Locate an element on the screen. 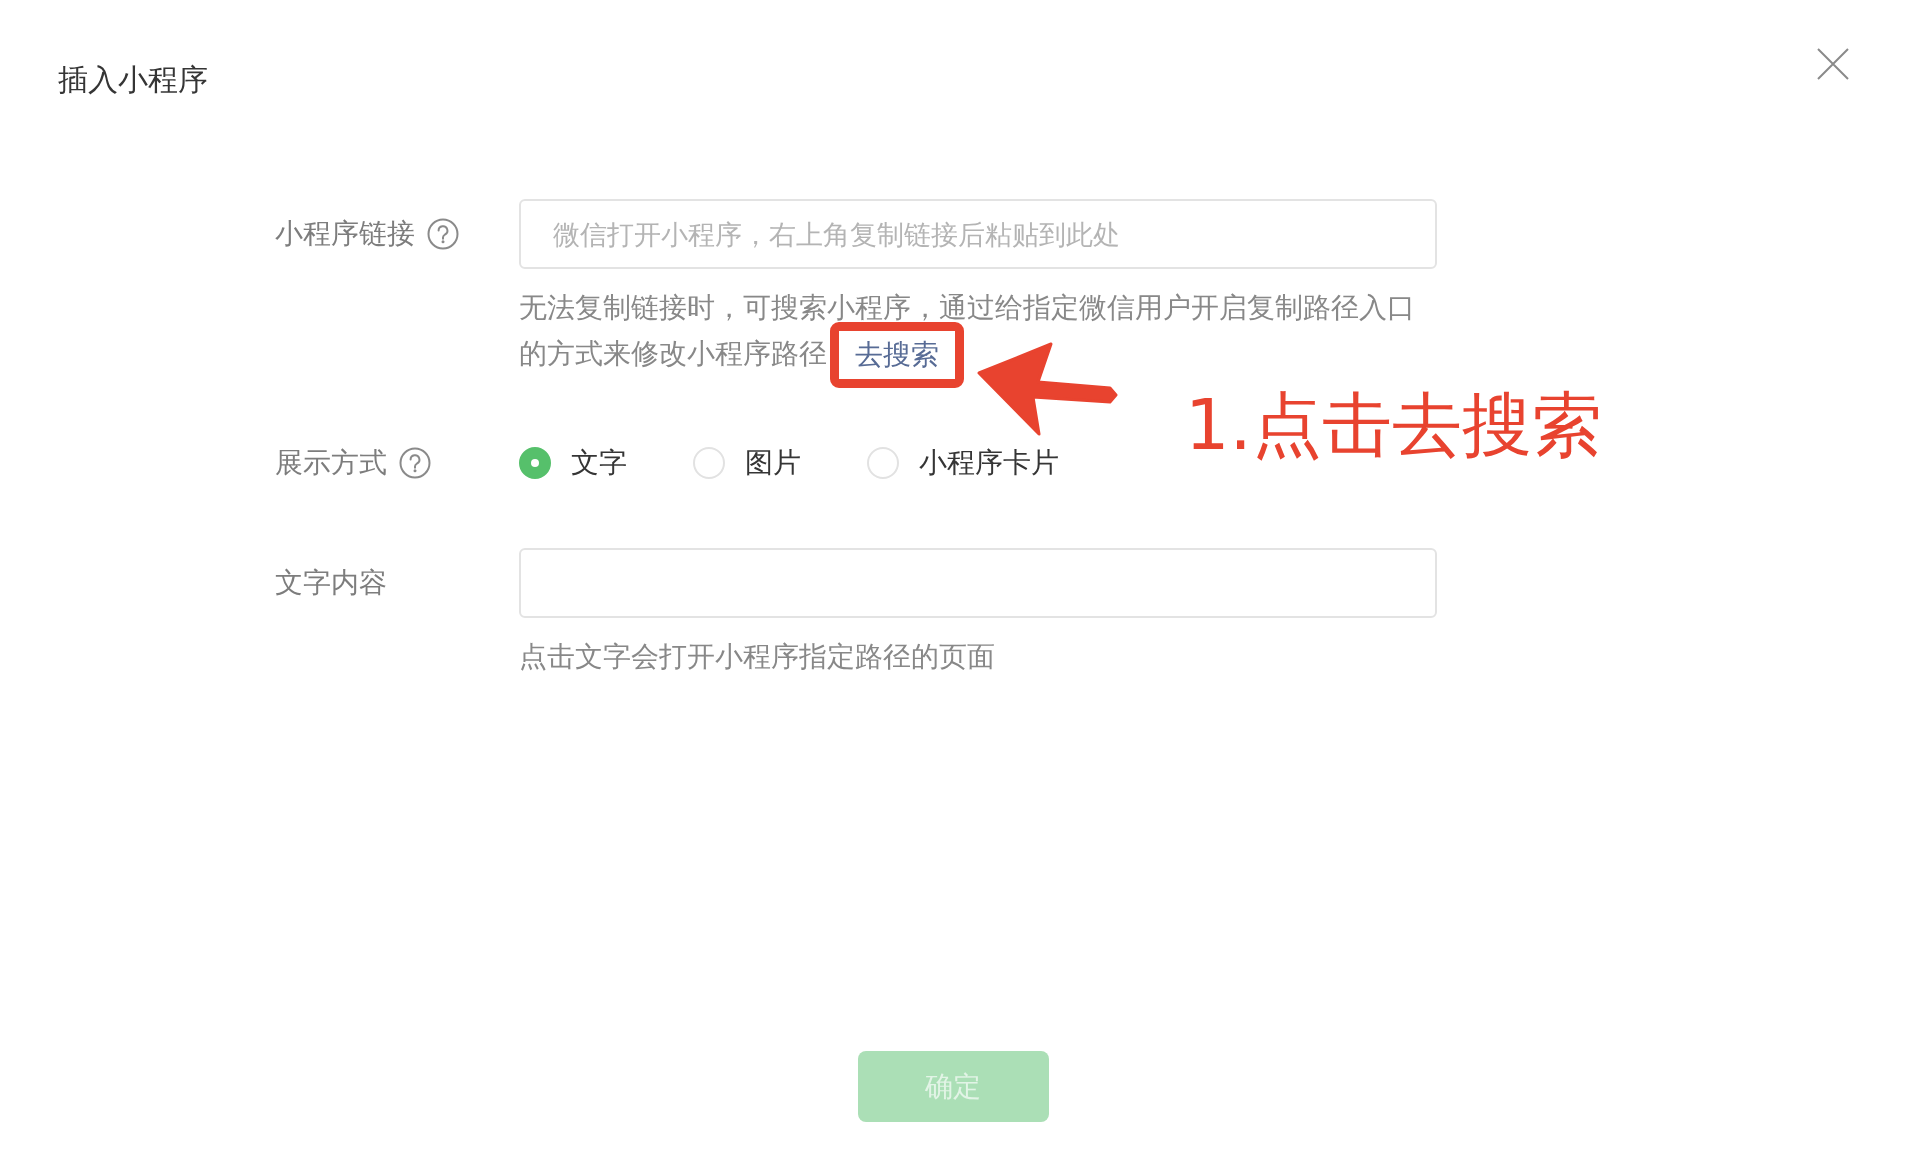 Image resolution: width=1906 pixels, height=1172 pixels. radio-button is located at coordinates (535, 463).